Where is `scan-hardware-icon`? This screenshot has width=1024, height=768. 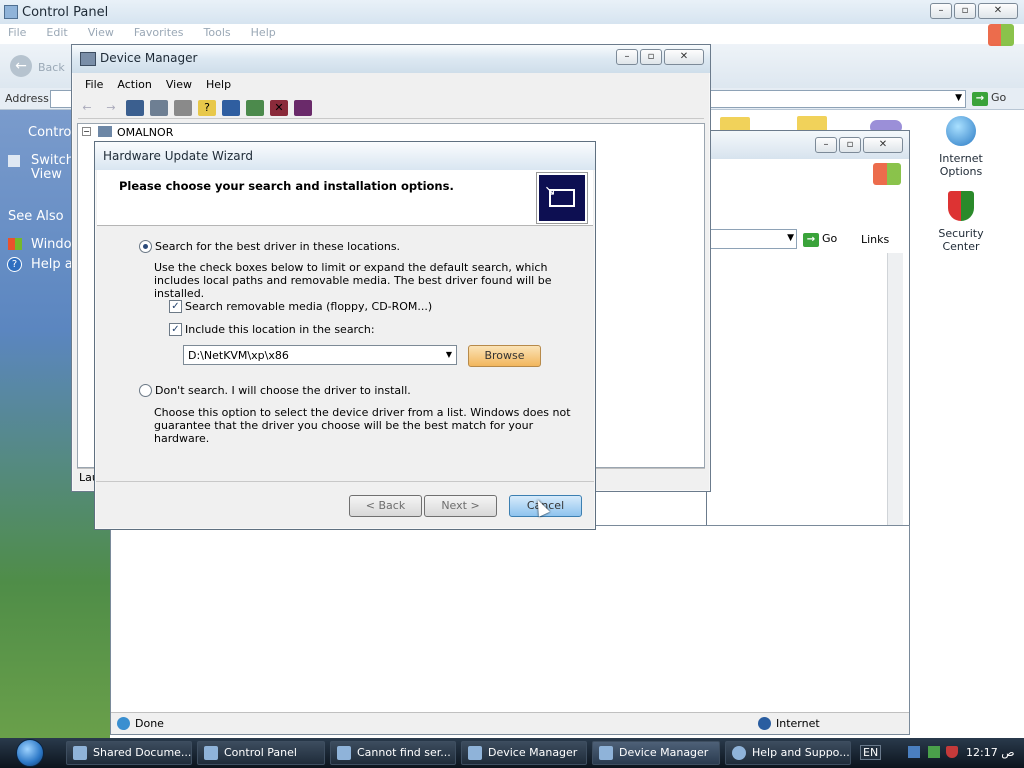 scan-hardware-icon is located at coordinates (255, 107).